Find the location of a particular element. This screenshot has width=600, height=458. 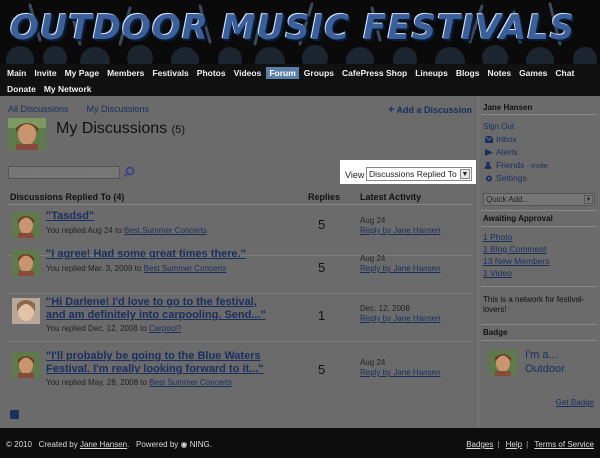

footer-help-link: Help is located at coordinates (514, 444).